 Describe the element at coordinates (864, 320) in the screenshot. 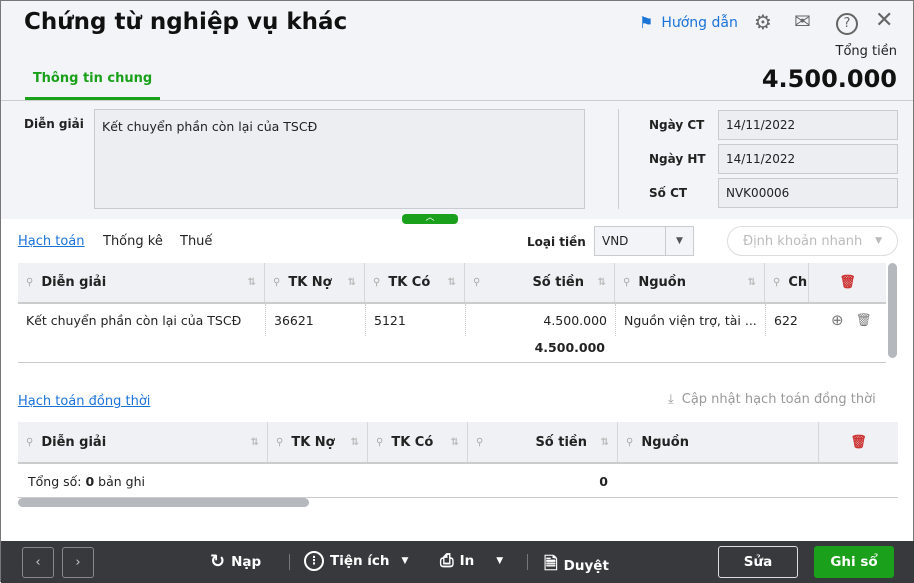

I see `delete-row-icon: 🗑` at that location.